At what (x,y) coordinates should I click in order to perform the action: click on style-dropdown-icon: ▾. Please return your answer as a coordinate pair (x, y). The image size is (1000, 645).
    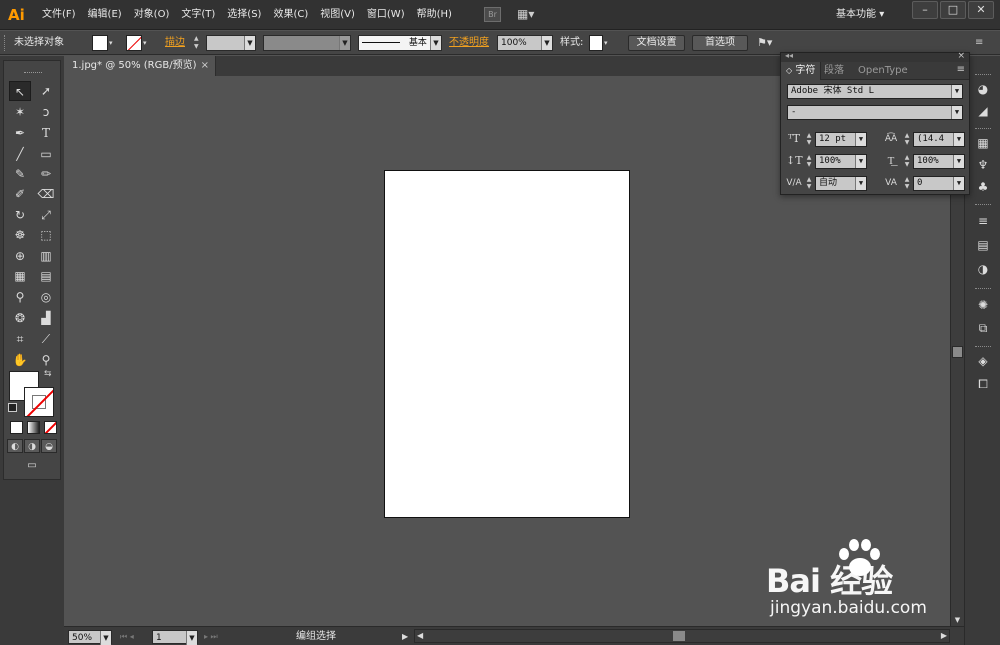
    Looking at the image, I should click on (609, 43).